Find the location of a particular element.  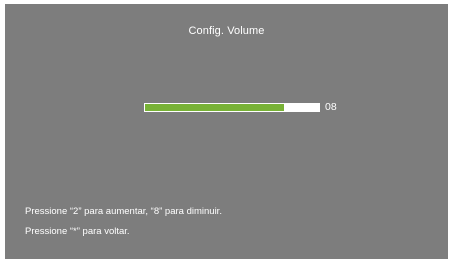

volume-control: 08 is located at coordinates (240, 107).